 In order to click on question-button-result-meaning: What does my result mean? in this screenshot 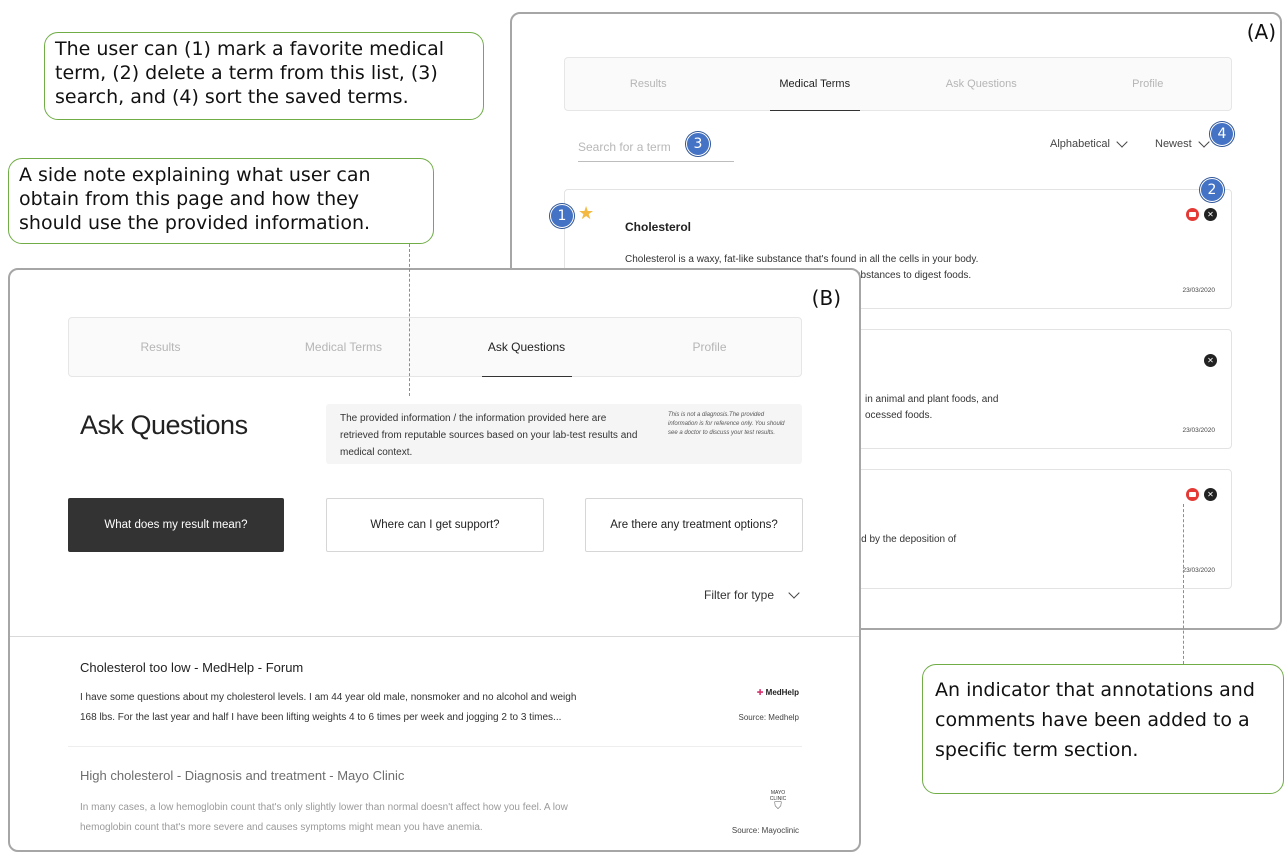, I will do `click(176, 525)`.